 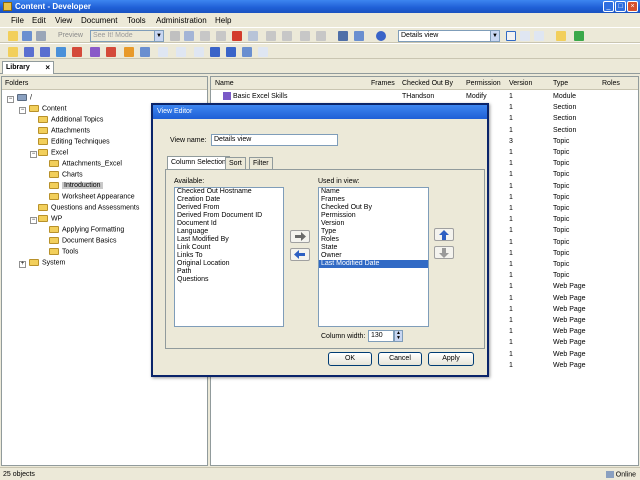 I want to click on cut-icon, so click(x=205, y=36).